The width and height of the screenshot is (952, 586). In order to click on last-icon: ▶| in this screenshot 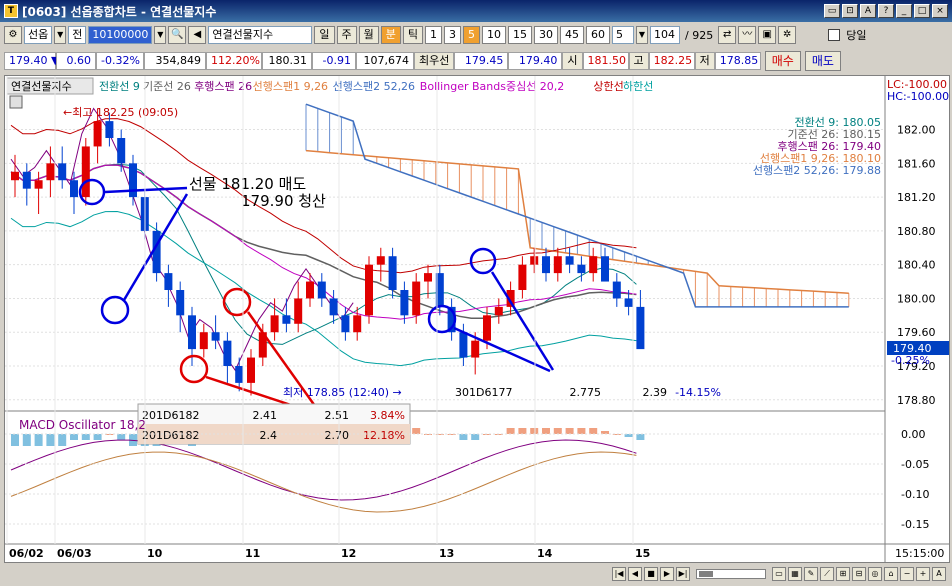, I will do `click(683, 574)`.